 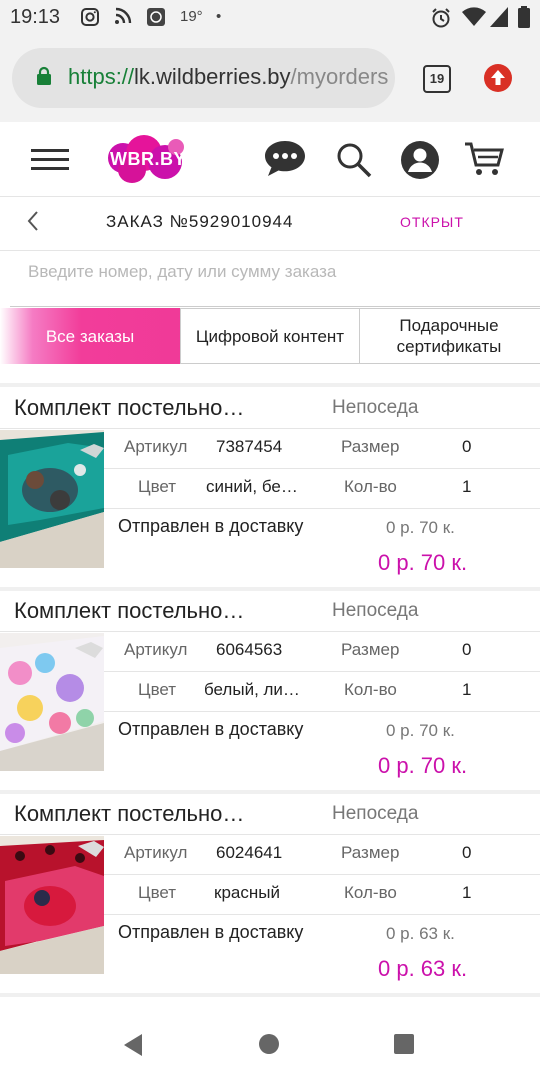 I want to click on menu-icon, so click(x=50, y=162).